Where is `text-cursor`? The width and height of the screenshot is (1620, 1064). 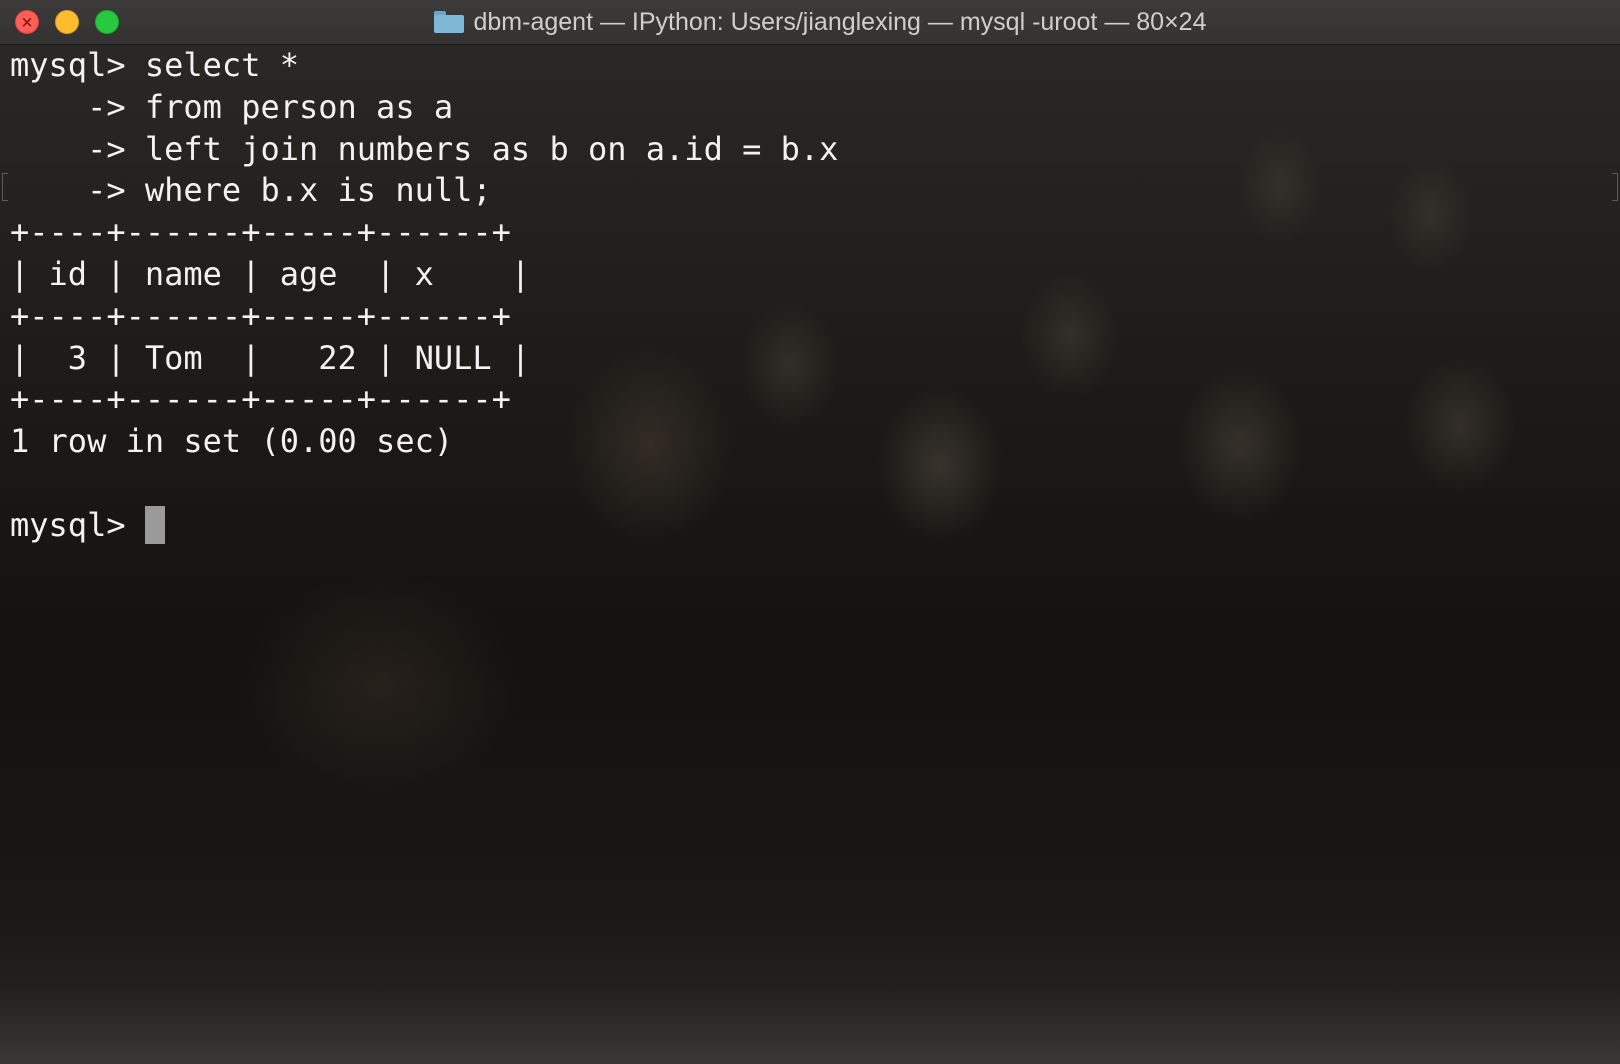
text-cursor is located at coordinates (154, 524).